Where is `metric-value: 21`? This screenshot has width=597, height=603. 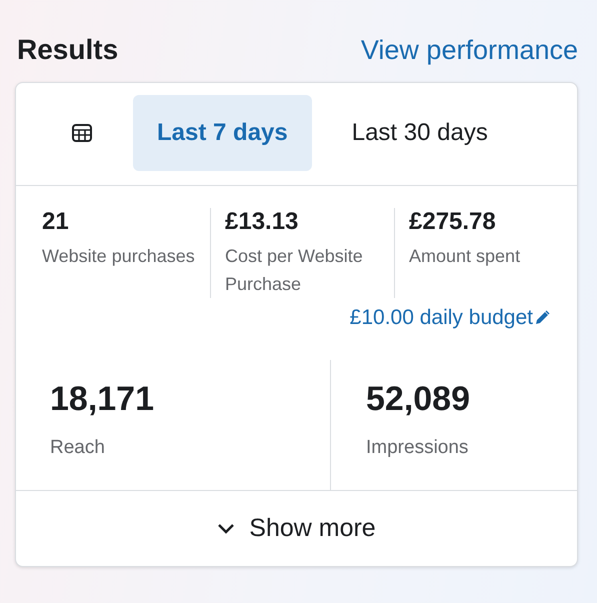 metric-value: 21 is located at coordinates (56, 222).